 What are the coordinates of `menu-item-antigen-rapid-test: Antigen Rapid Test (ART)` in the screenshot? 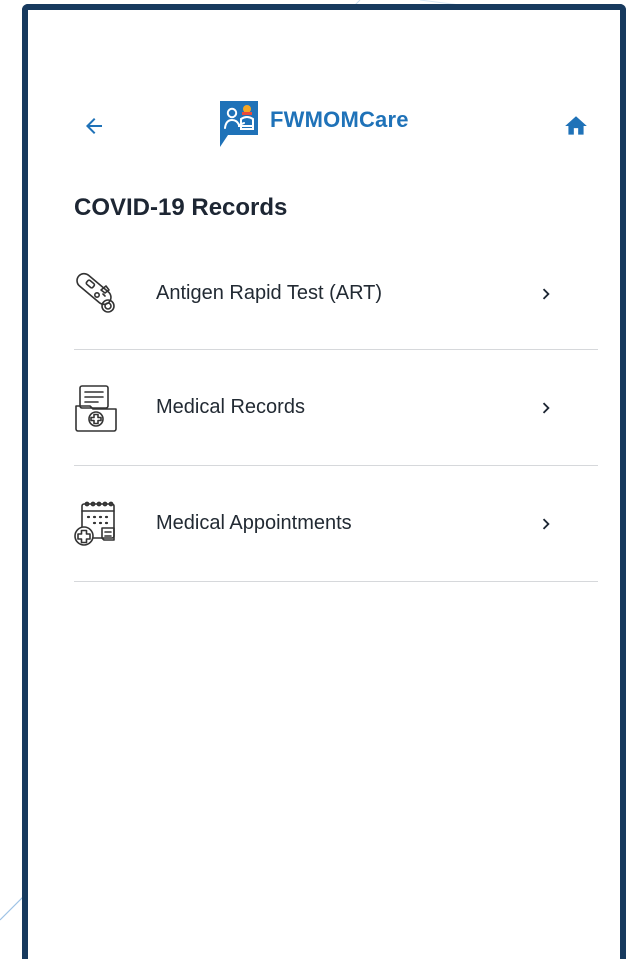 It's located at (336, 294).